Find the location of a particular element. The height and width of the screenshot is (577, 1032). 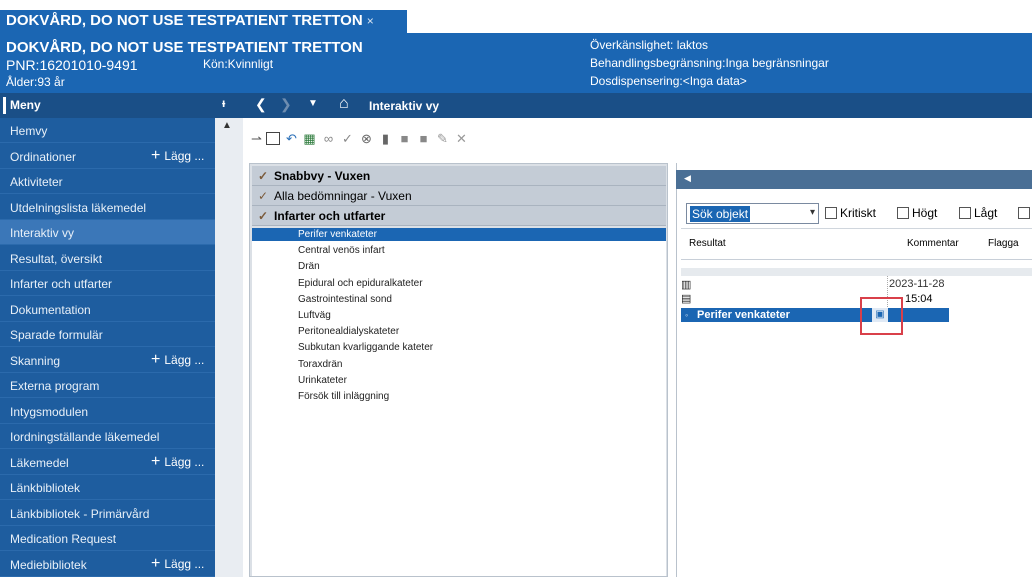

sidebar-item: Iordningställande läkemedel is located at coordinates (107, 436).